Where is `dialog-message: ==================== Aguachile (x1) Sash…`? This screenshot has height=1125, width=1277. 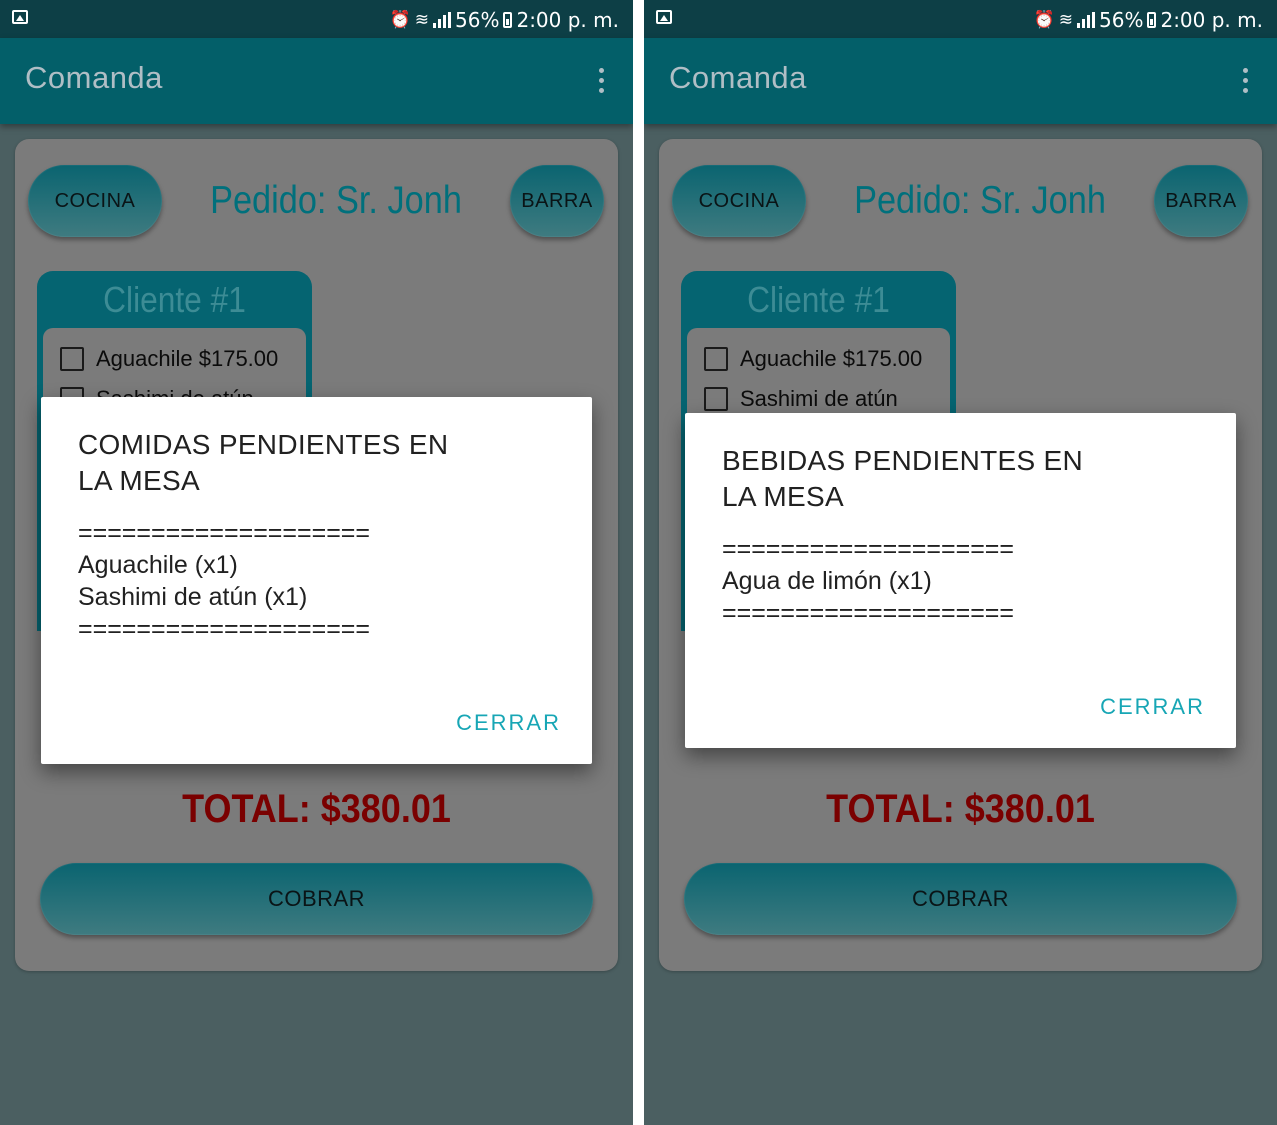
dialog-message: ==================== Aguachile (x1) Sash… is located at coordinates (313, 581).